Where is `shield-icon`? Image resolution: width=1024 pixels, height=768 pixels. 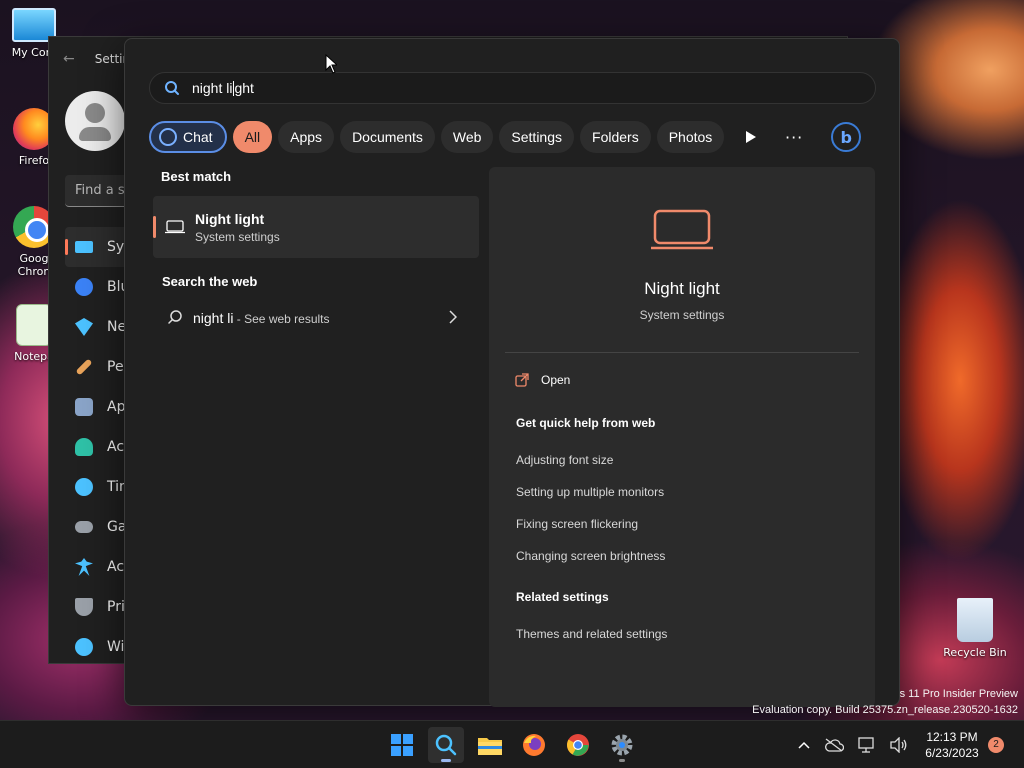 shield-icon is located at coordinates (84, 607).